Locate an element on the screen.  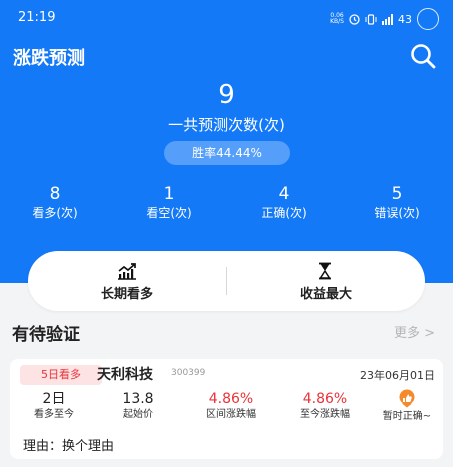
metric-range-change-label: 区间涨跌幅 is located at coordinates (231, 414).